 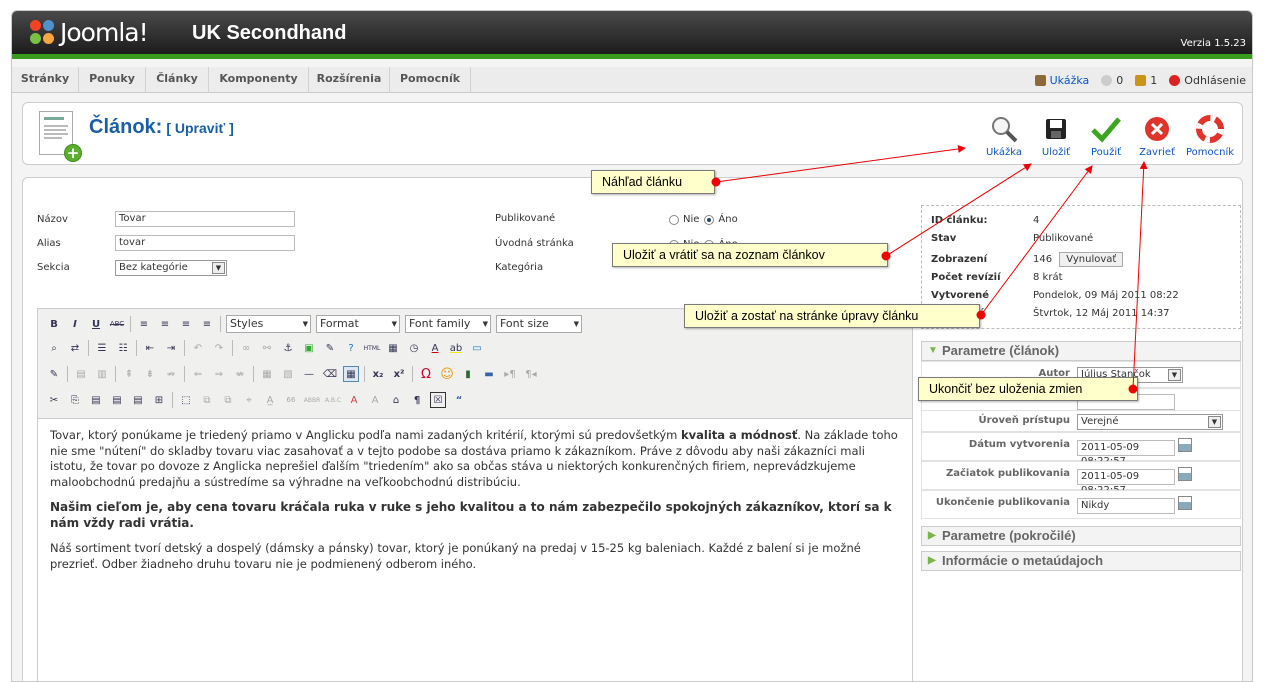 What do you see at coordinates (674, 219) in the screenshot?
I see `published-no-radio` at bounding box center [674, 219].